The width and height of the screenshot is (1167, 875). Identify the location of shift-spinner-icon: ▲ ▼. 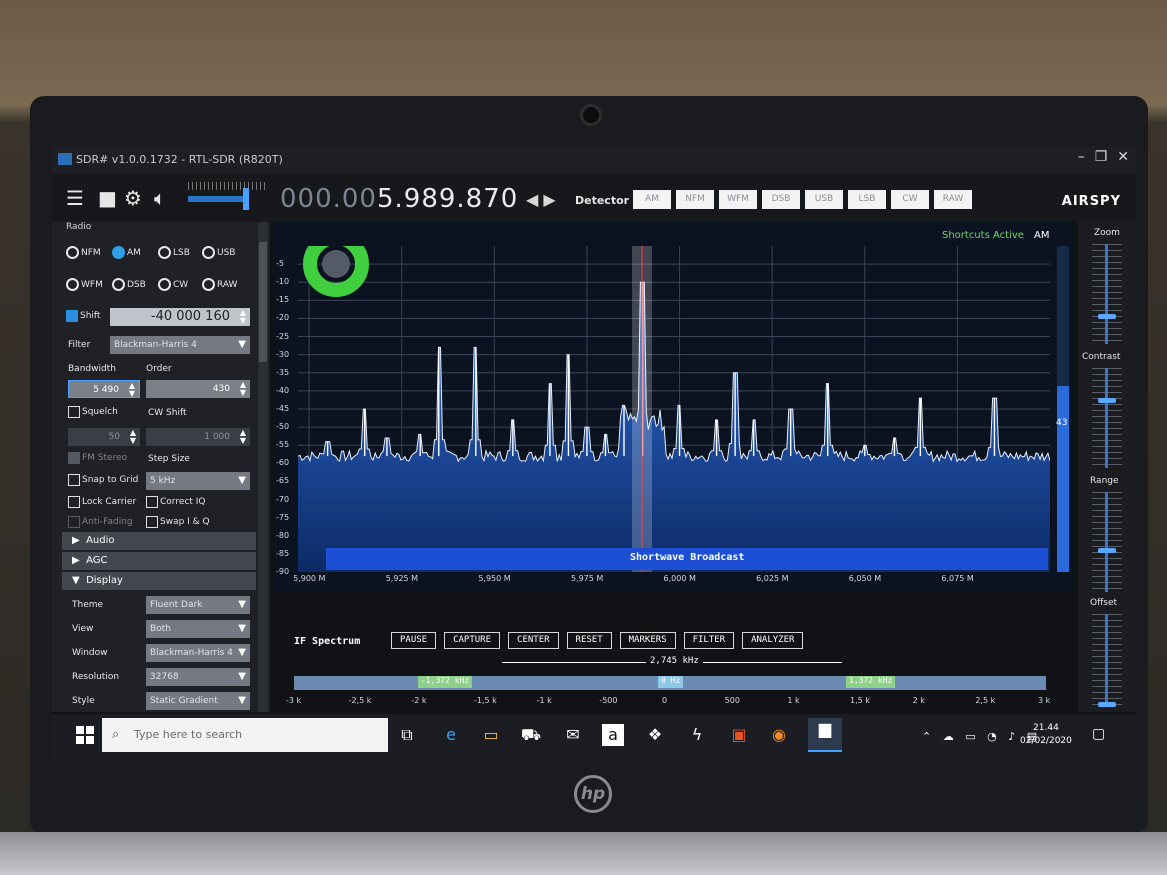
(243, 317).